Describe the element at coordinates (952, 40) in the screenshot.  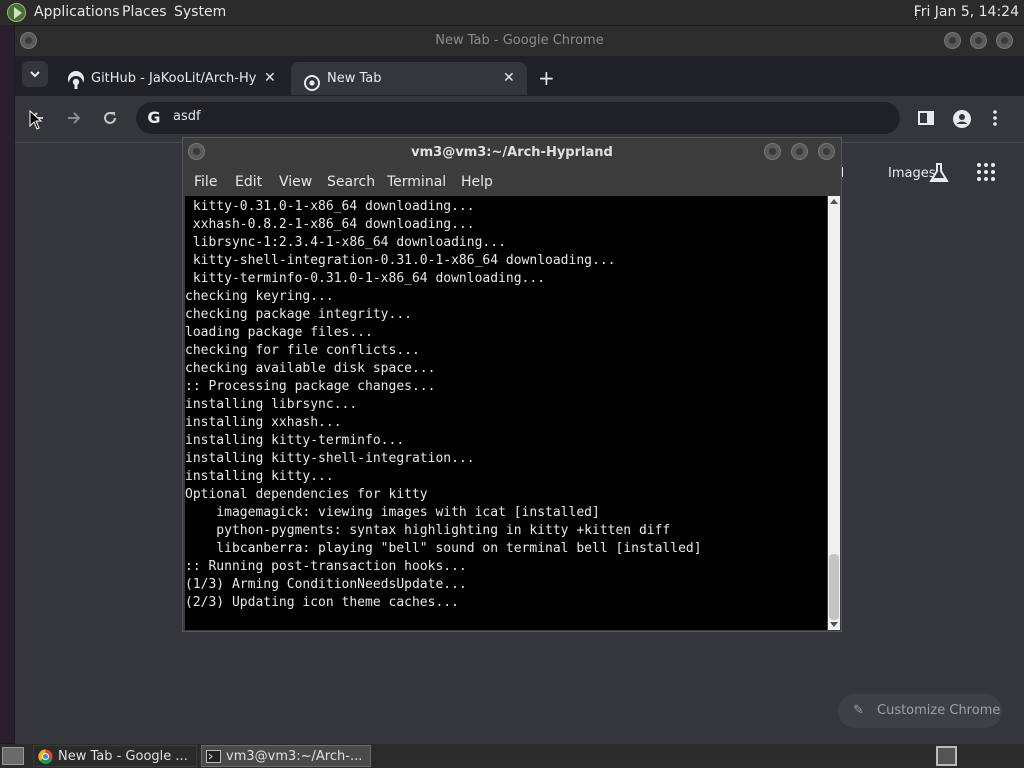
I see `minimize-button` at that location.